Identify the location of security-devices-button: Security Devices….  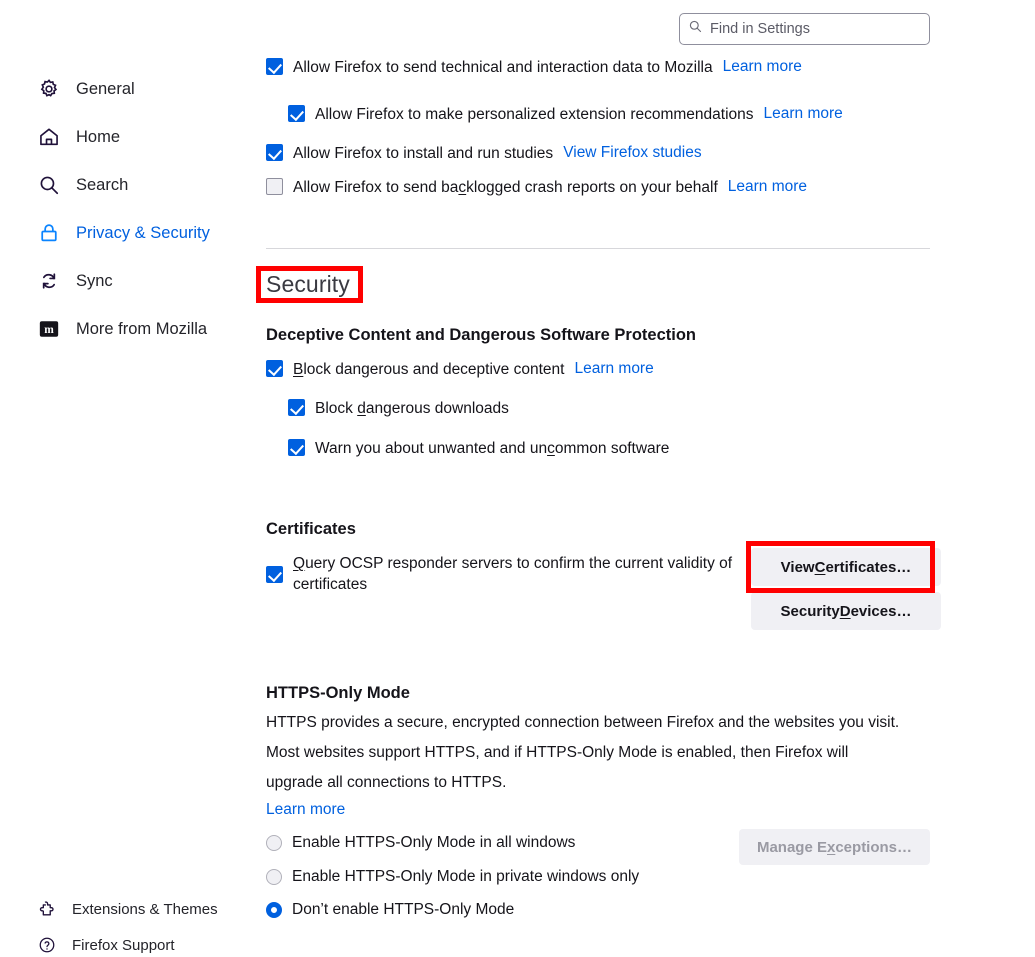
(846, 611).